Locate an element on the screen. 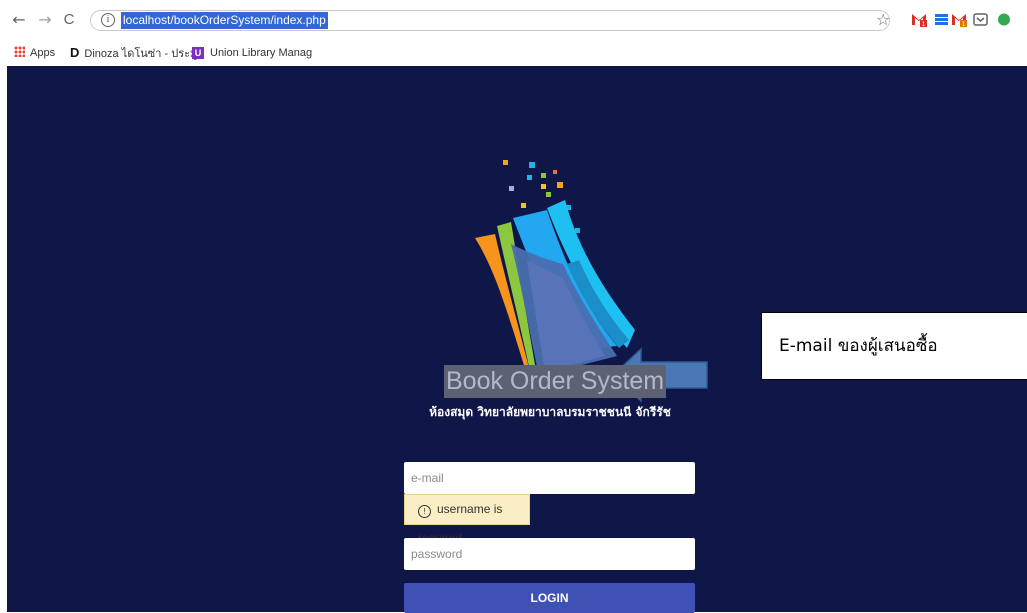 The height and width of the screenshot is (613, 1027). bookmark-dinoza: D Dinoza ไดโนซ่า - ประมู is located at coordinates (134, 53).